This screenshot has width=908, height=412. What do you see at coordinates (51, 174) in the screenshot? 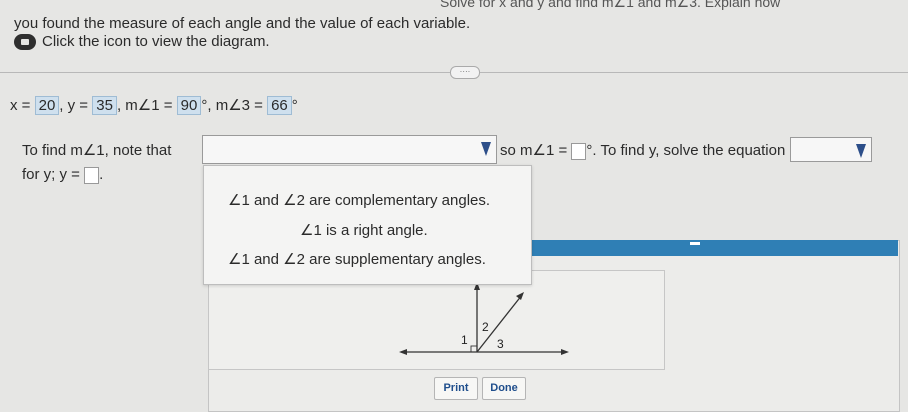
I see `for-y-label: for y; y =` at bounding box center [51, 174].